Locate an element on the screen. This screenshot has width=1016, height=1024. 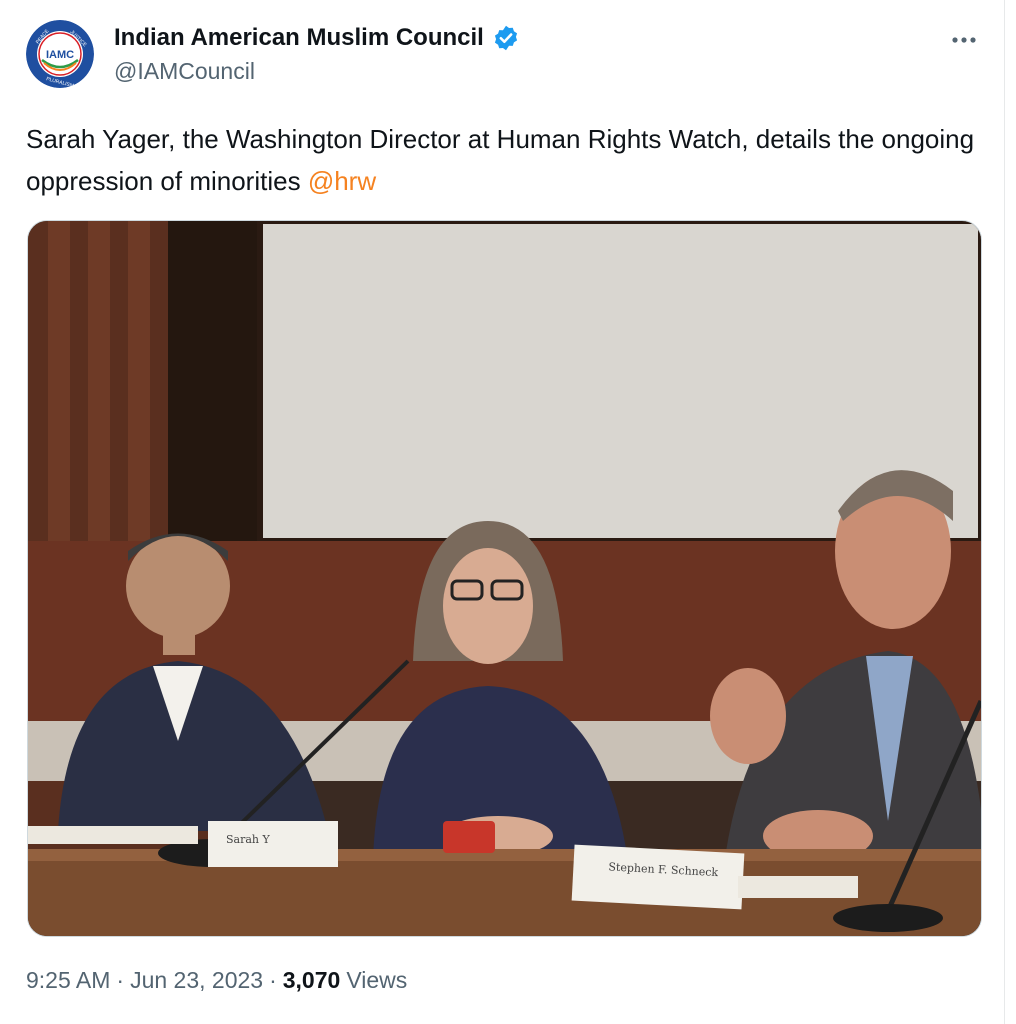
more-horizontal-icon is located at coordinates (964, 40).